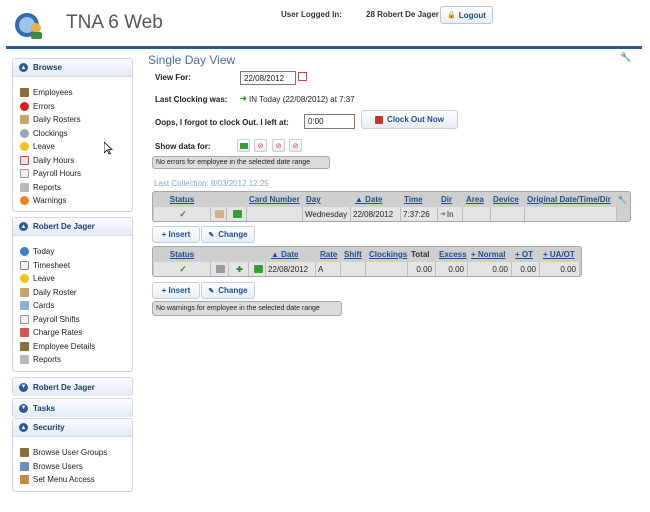 The width and height of the screenshot is (650, 512). What do you see at coordinates (72, 347) in the screenshot?
I see `sidebar-item-employee-details: Employee Details` at bounding box center [72, 347].